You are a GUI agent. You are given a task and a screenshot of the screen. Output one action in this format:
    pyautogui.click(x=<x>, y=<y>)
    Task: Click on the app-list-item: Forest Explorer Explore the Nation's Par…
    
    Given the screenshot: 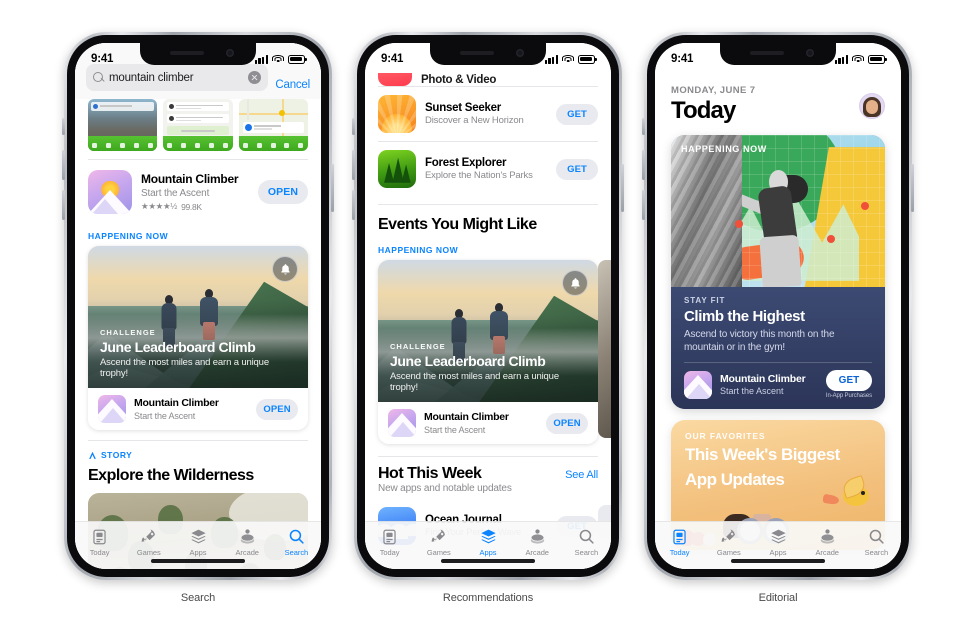 What is the action you would take?
    pyautogui.click(x=488, y=169)
    